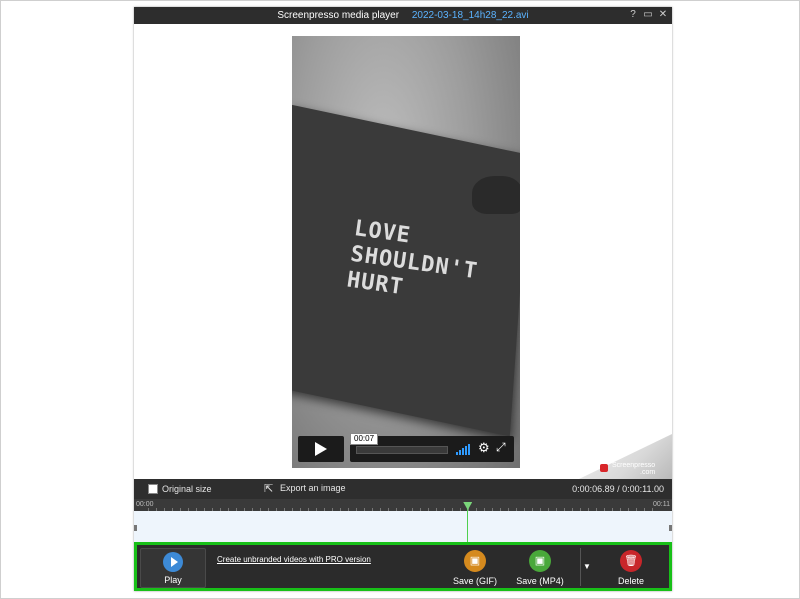  I want to click on trash-icon: 🗑, so click(631, 561).